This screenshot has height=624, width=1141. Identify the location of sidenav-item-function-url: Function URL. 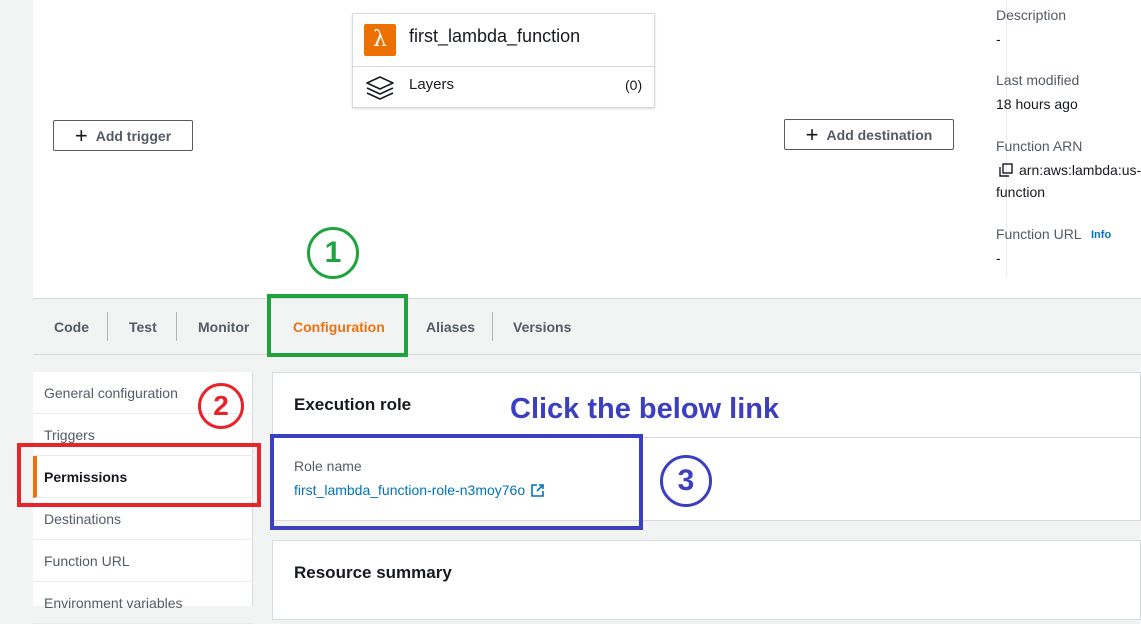
(143, 561).